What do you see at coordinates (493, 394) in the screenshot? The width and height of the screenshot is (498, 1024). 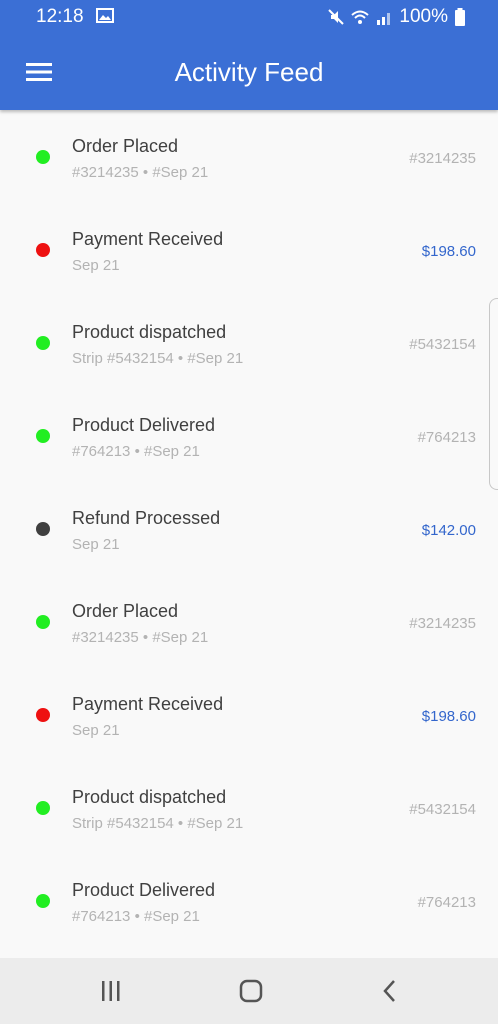 I see `scroll-handle` at bounding box center [493, 394].